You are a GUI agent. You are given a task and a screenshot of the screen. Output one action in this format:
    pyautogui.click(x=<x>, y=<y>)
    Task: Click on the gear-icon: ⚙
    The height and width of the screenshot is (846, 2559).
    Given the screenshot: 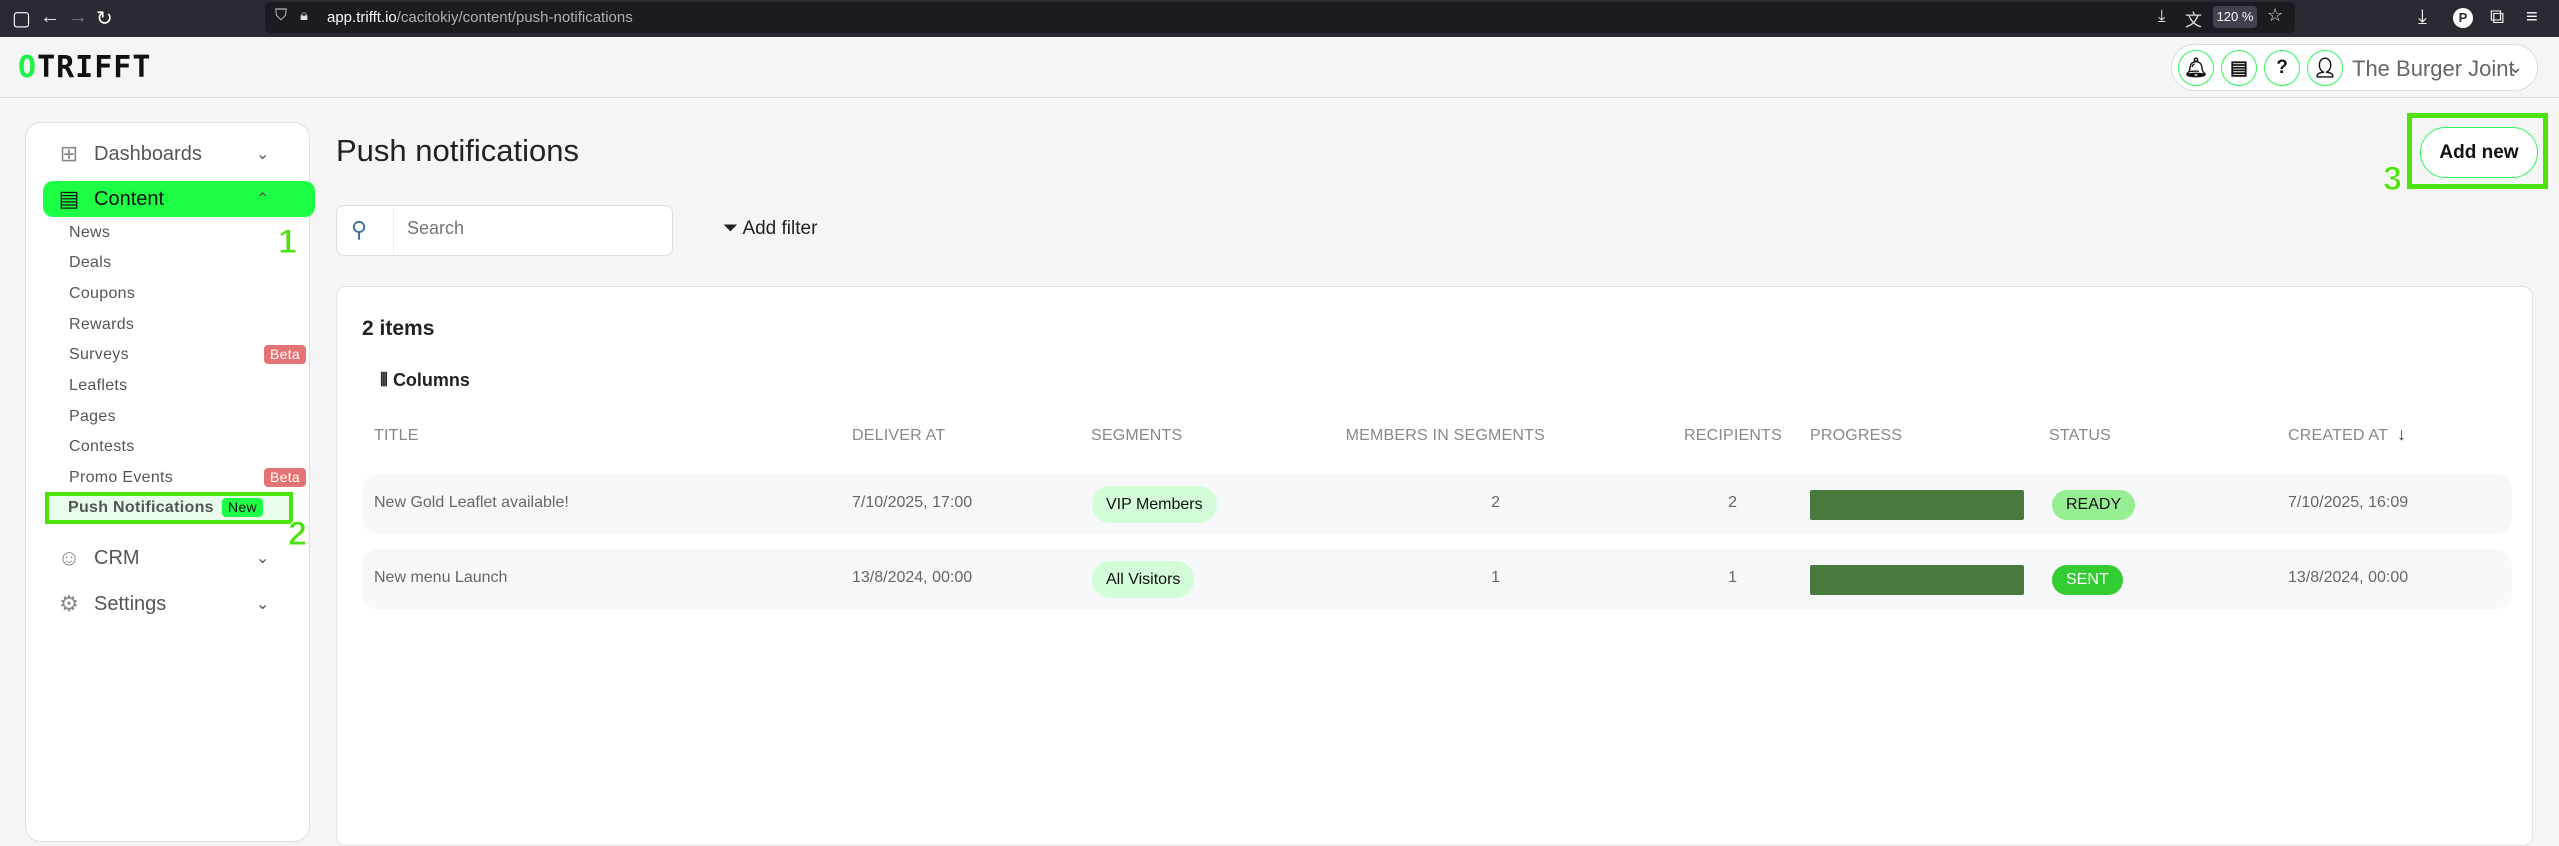 What is the action you would take?
    pyautogui.click(x=69, y=603)
    